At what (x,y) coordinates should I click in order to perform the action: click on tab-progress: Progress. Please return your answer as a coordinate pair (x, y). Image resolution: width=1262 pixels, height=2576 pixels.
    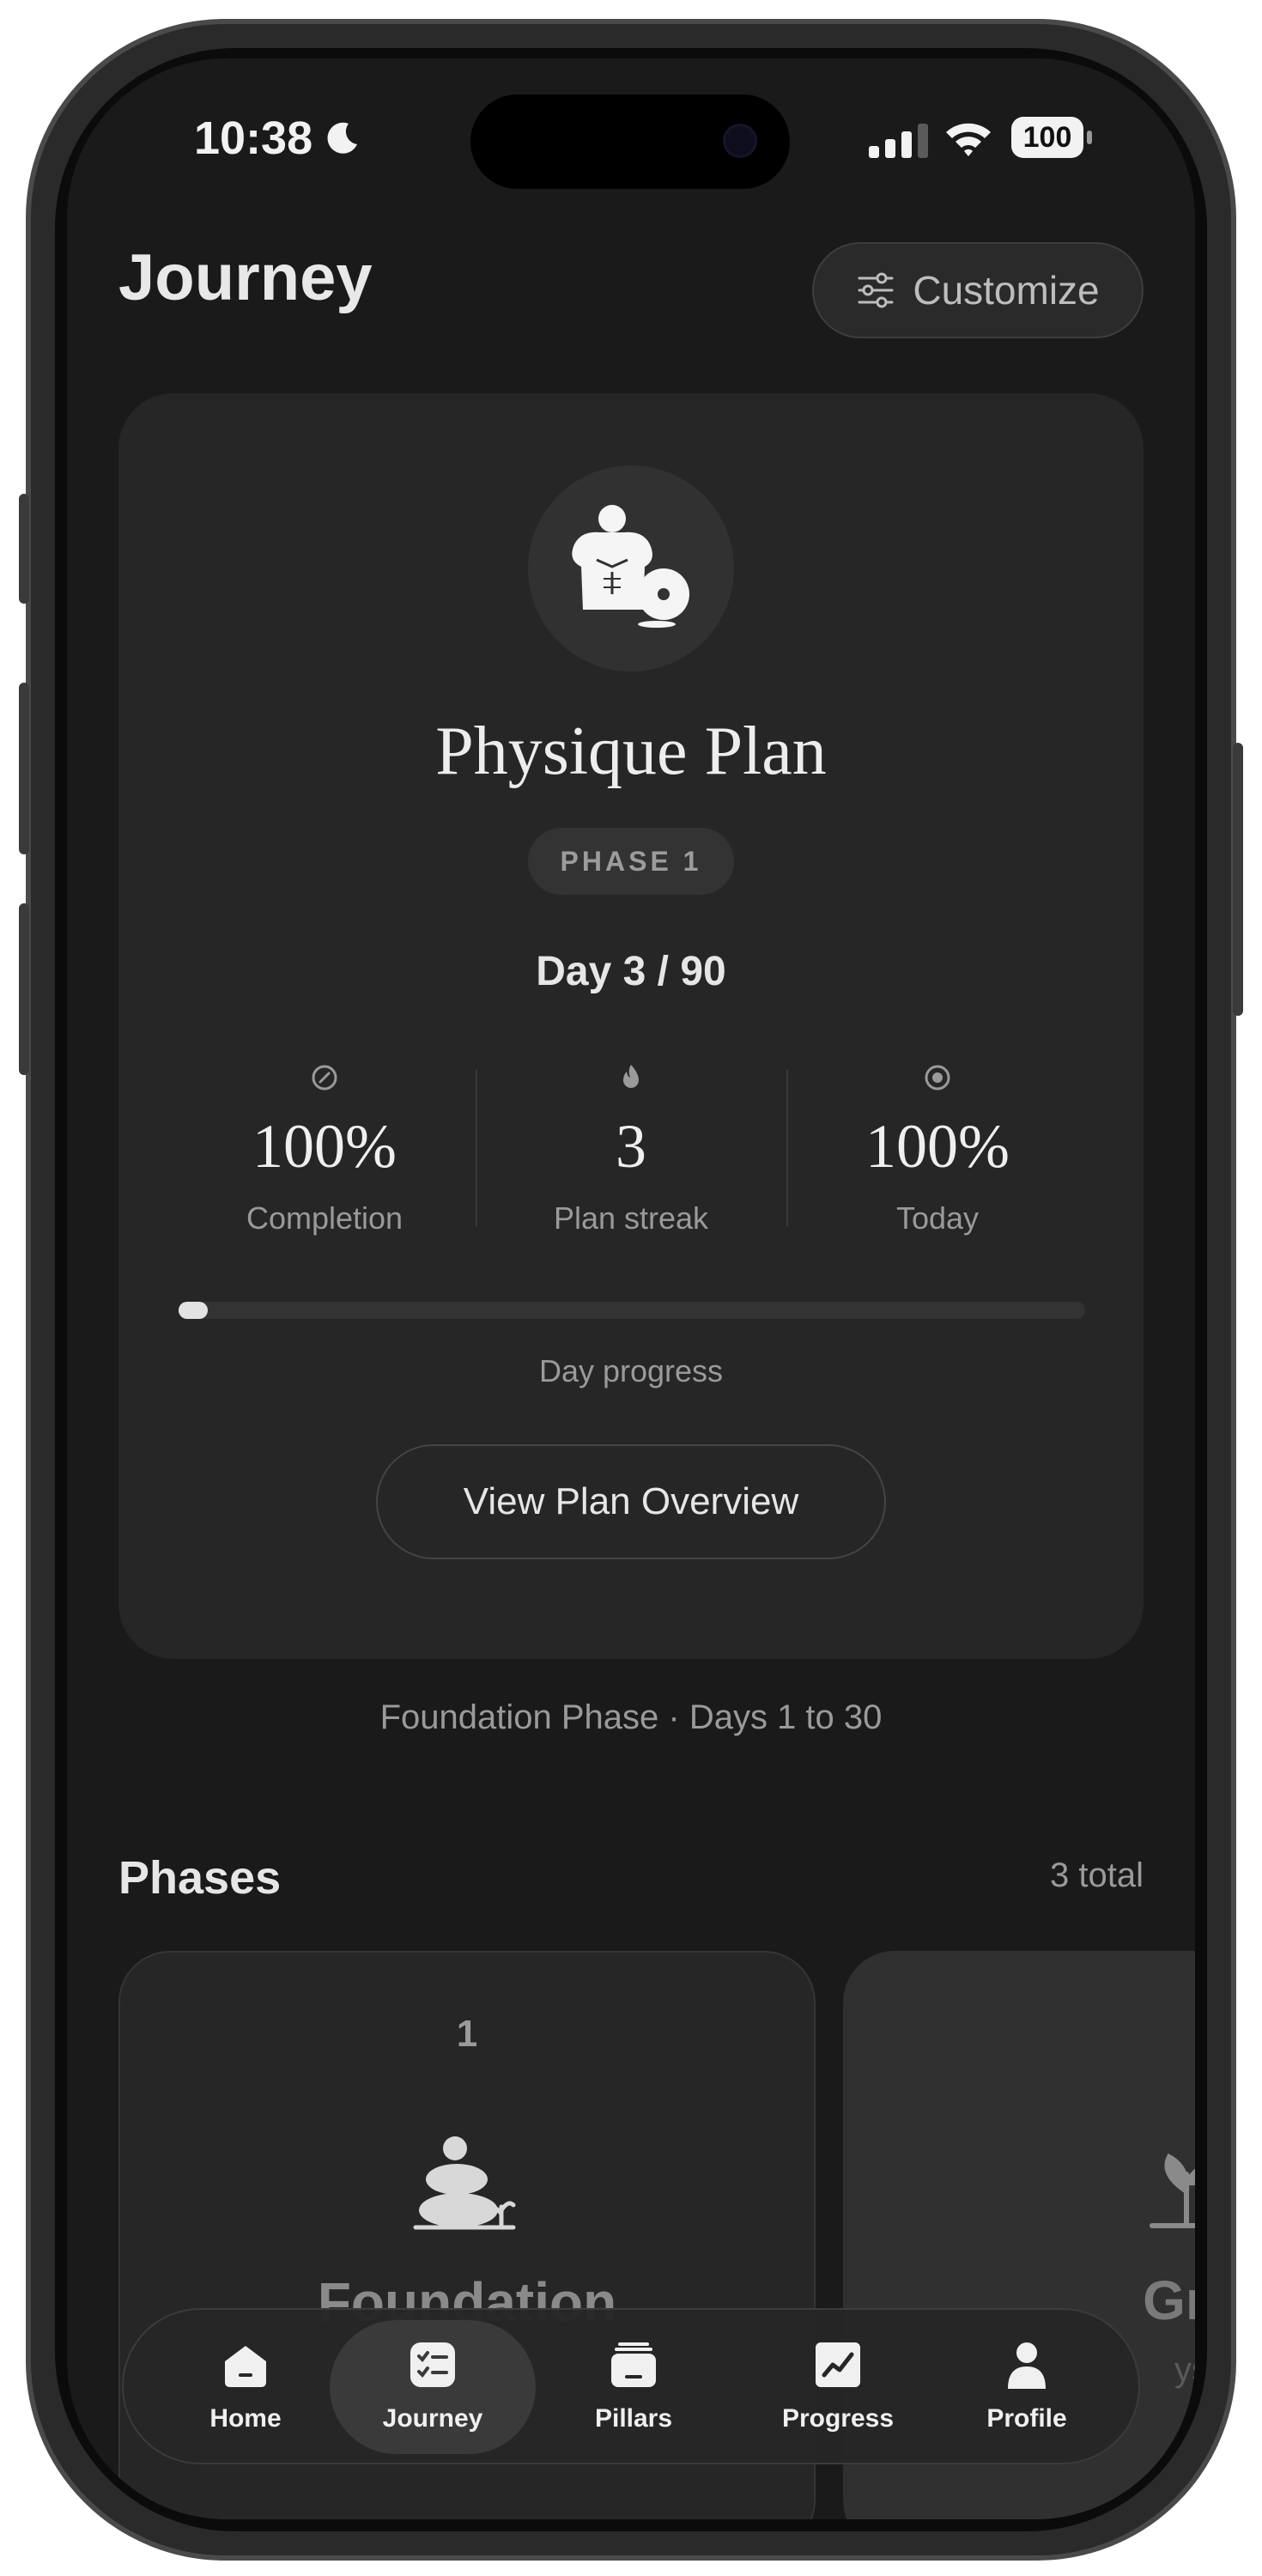
    Looking at the image, I should click on (838, 2387).